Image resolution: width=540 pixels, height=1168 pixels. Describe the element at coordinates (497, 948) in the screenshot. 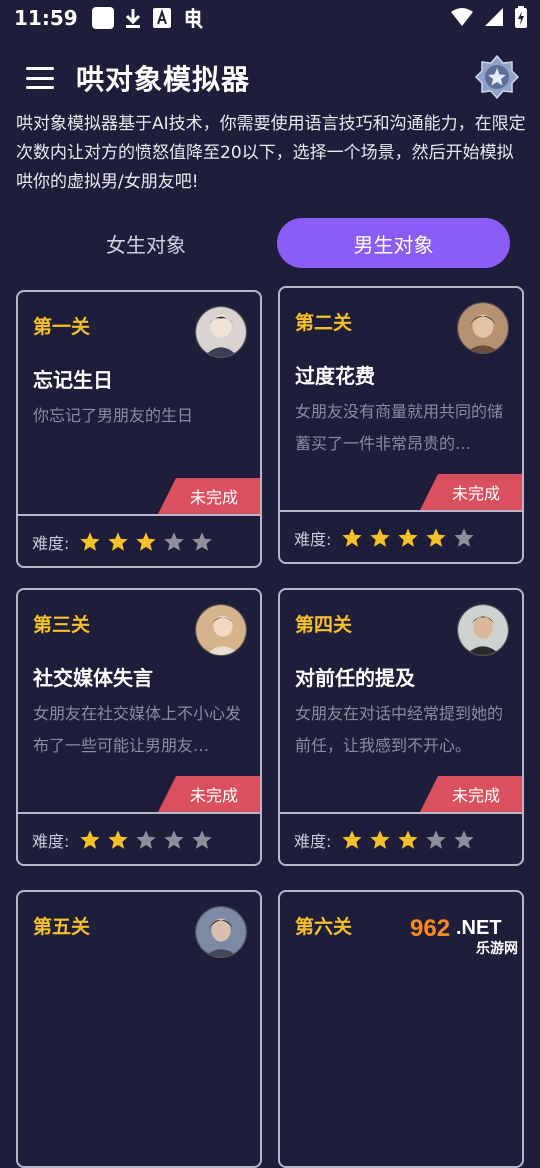

I see `svg-text: 乐游网` at that location.